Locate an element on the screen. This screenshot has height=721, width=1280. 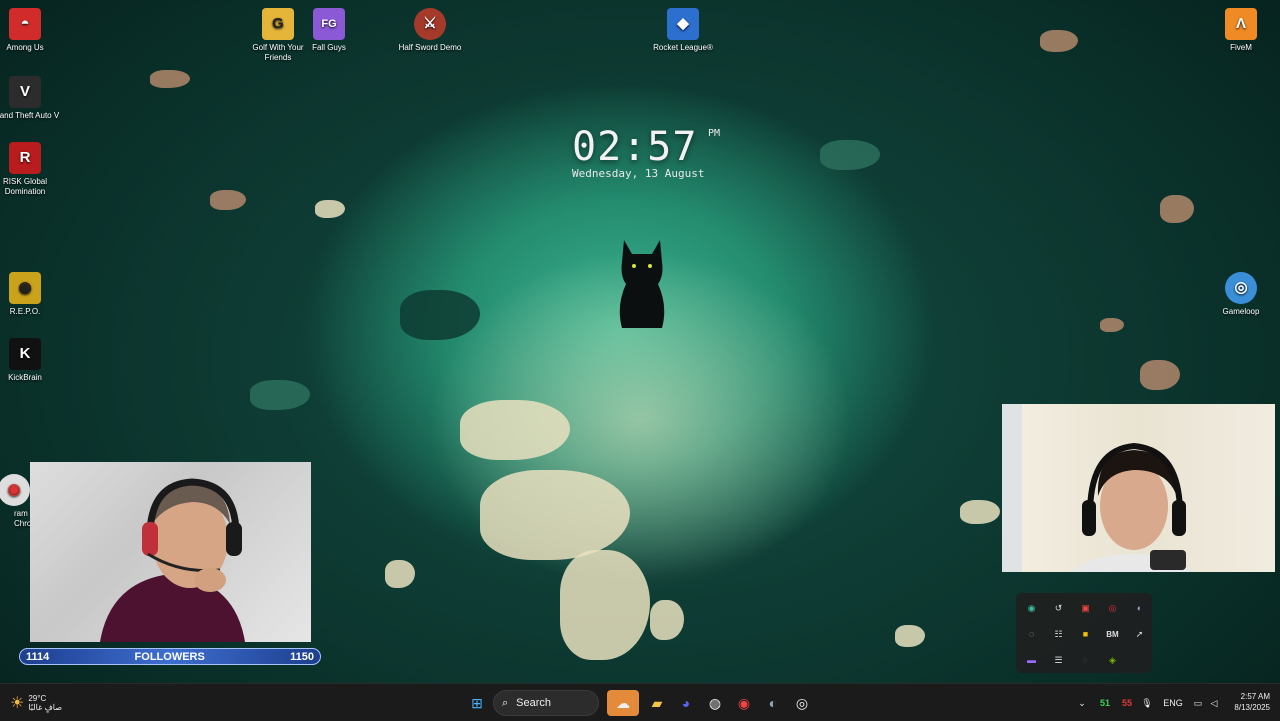
chrome-button: ◉ is located at coordinates (744, 703).